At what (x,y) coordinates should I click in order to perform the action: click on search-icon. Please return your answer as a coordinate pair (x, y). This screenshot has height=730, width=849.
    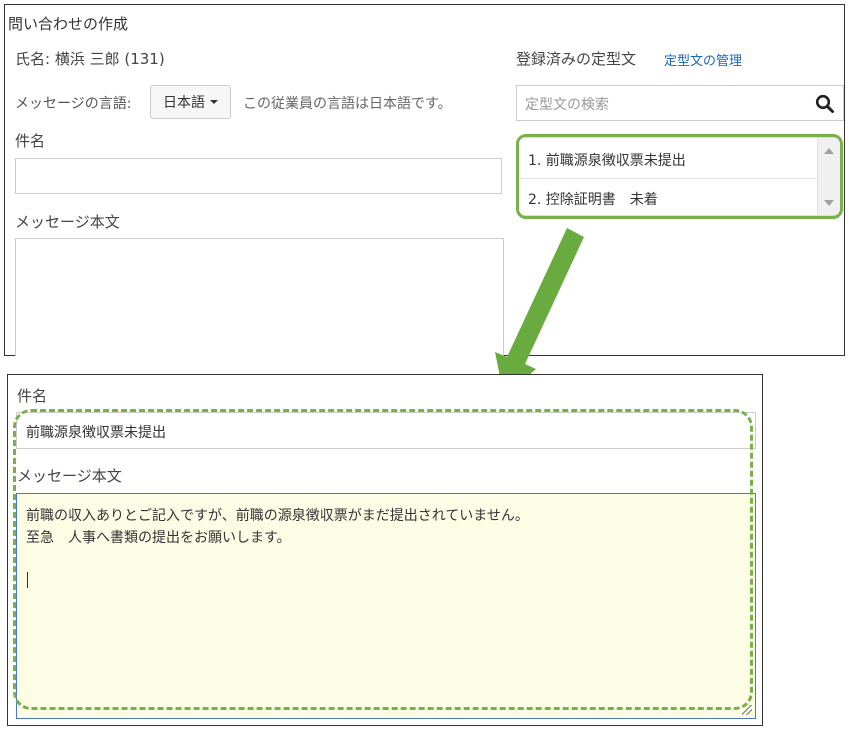
    Looking at the image, I should click on (825, 104).